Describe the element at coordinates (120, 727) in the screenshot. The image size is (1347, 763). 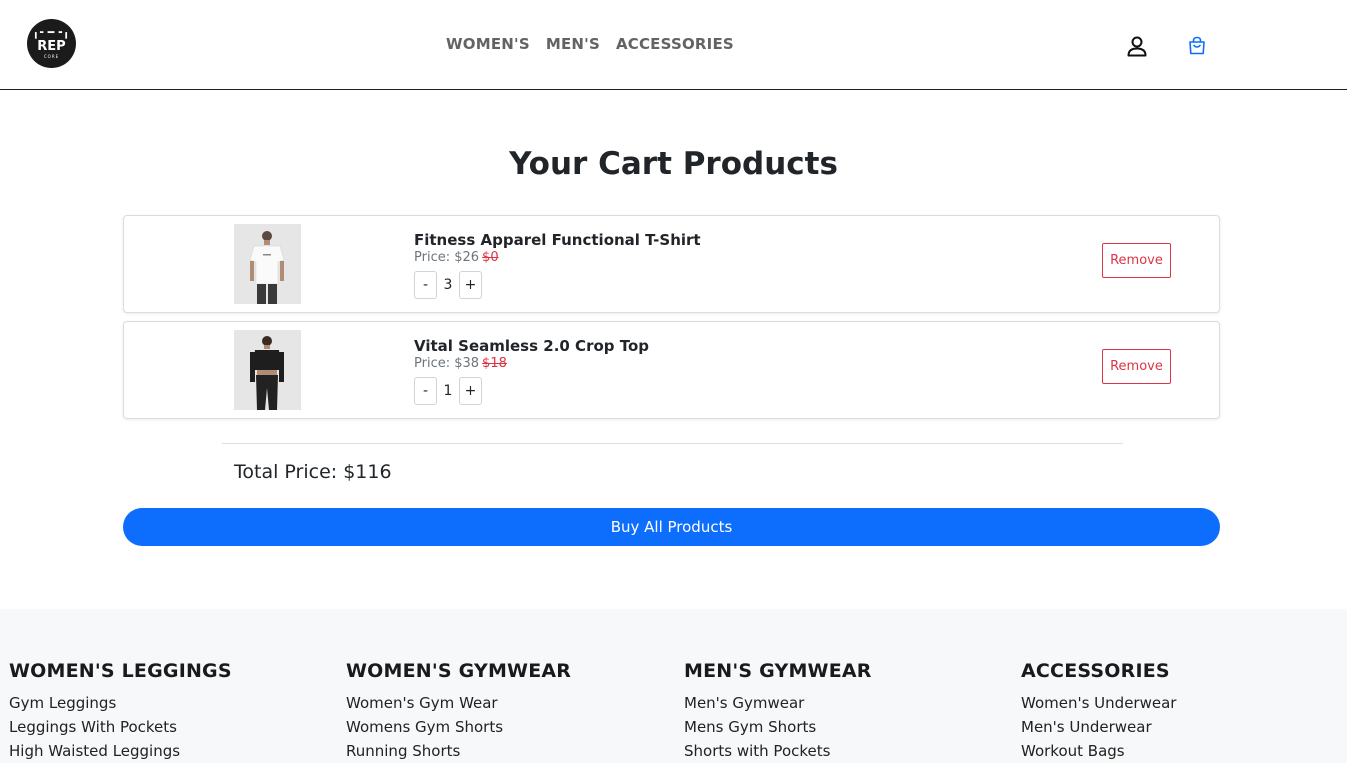
I see `footer-link: Leggings With Pockets` at that location.